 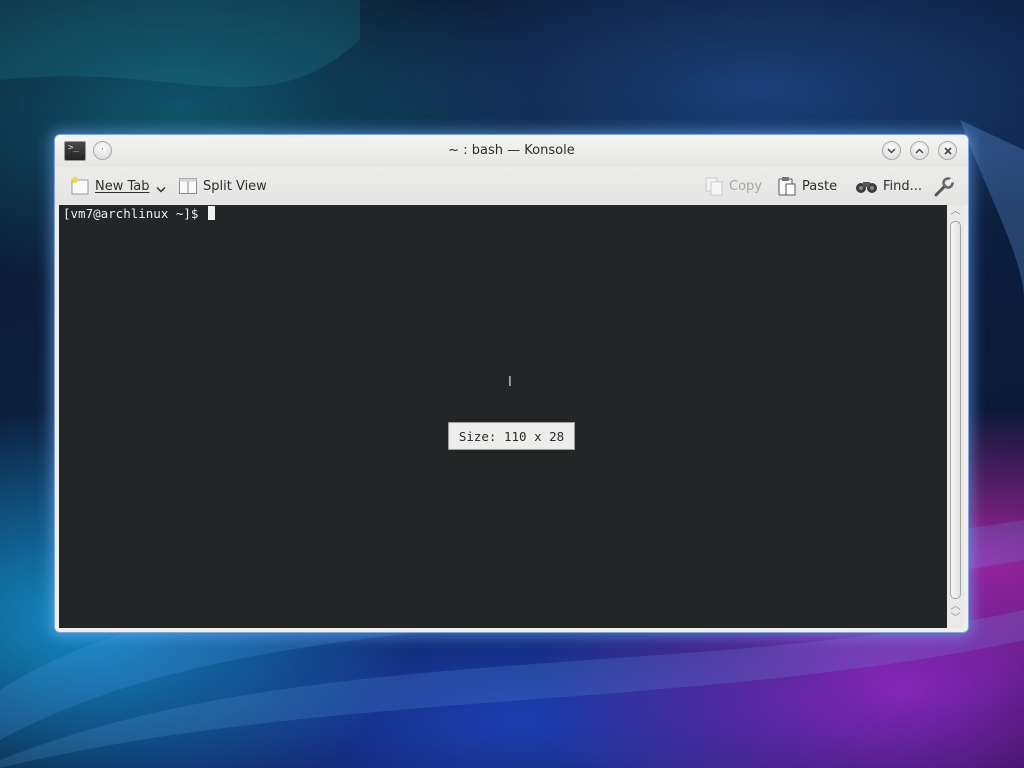 I want to click on paste-button: Paste, so click(x=807, y=186).